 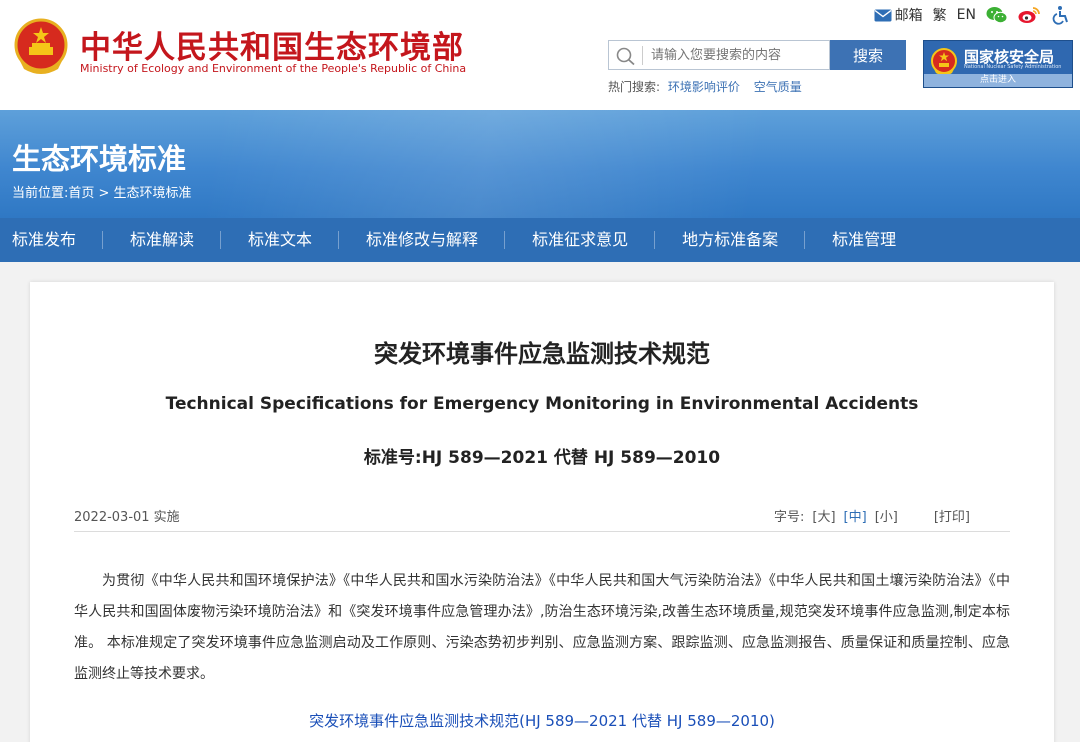 I want to click on page-title: 生态环境标准, so click(x=99, y=159).